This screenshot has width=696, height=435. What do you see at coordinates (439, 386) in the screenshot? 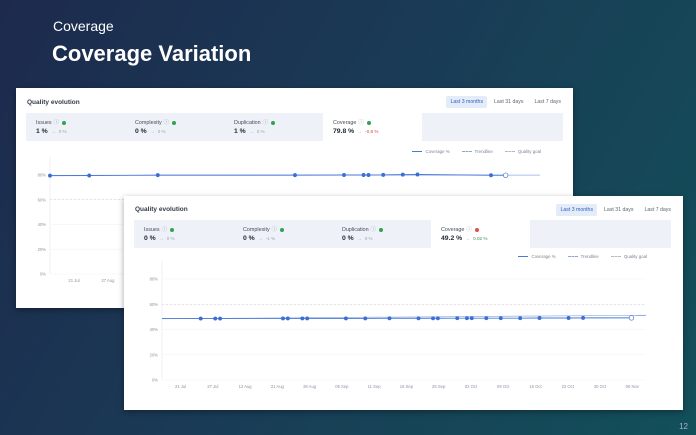
I see `x-tick-label: 25 Sep` at bounding box center [439, 386].